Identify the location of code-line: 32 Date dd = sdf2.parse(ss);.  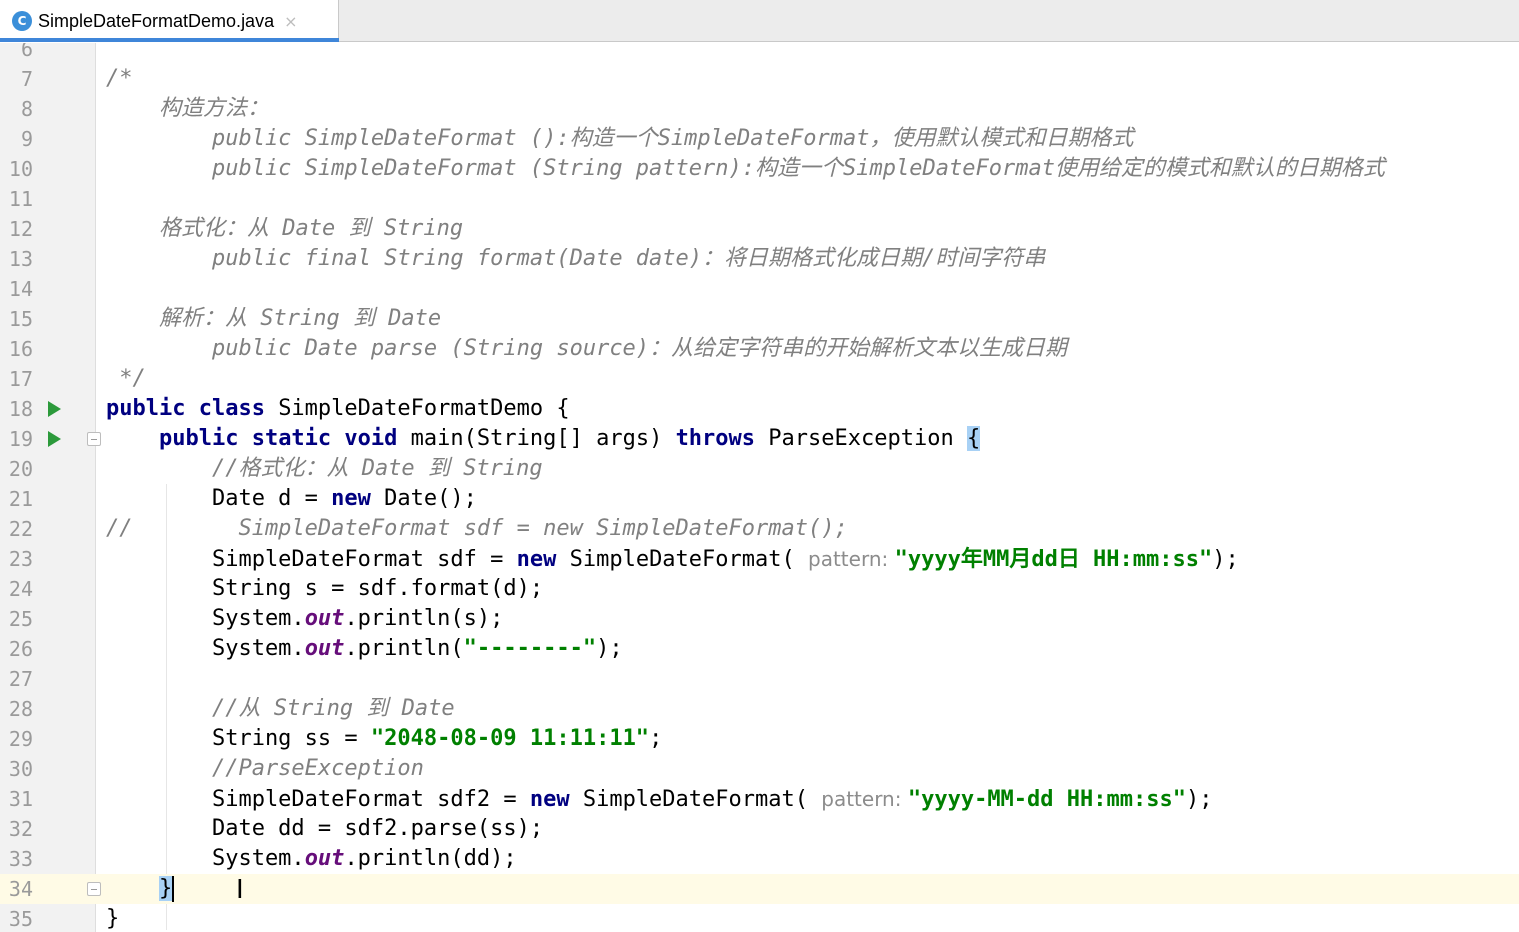
(759, 829).